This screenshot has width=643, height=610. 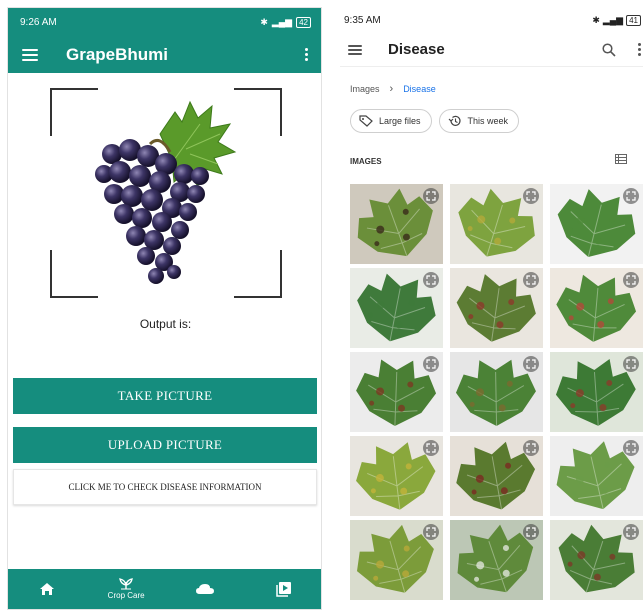 I want to click on nav-videos, so click(x=284, y=589).